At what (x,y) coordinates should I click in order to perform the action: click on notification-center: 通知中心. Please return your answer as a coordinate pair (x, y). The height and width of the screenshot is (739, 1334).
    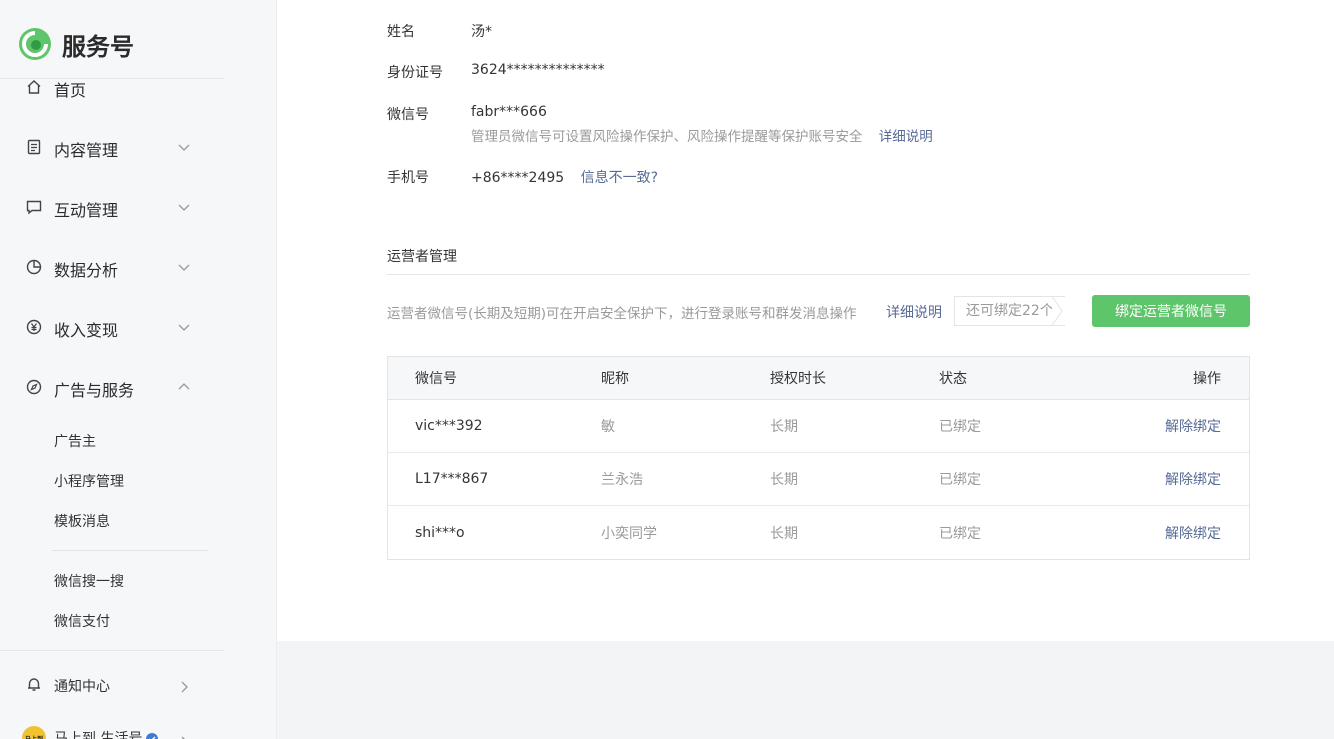
    Looking at the image, I should click on (112, 685).